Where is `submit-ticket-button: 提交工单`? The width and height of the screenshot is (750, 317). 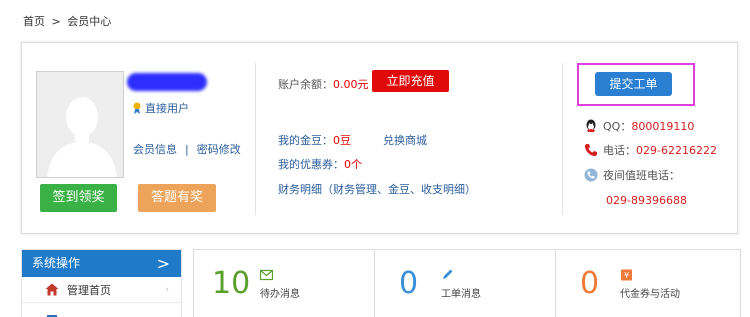
submit-ticket-button: 提交工单 is located at coordinates (633, 84).